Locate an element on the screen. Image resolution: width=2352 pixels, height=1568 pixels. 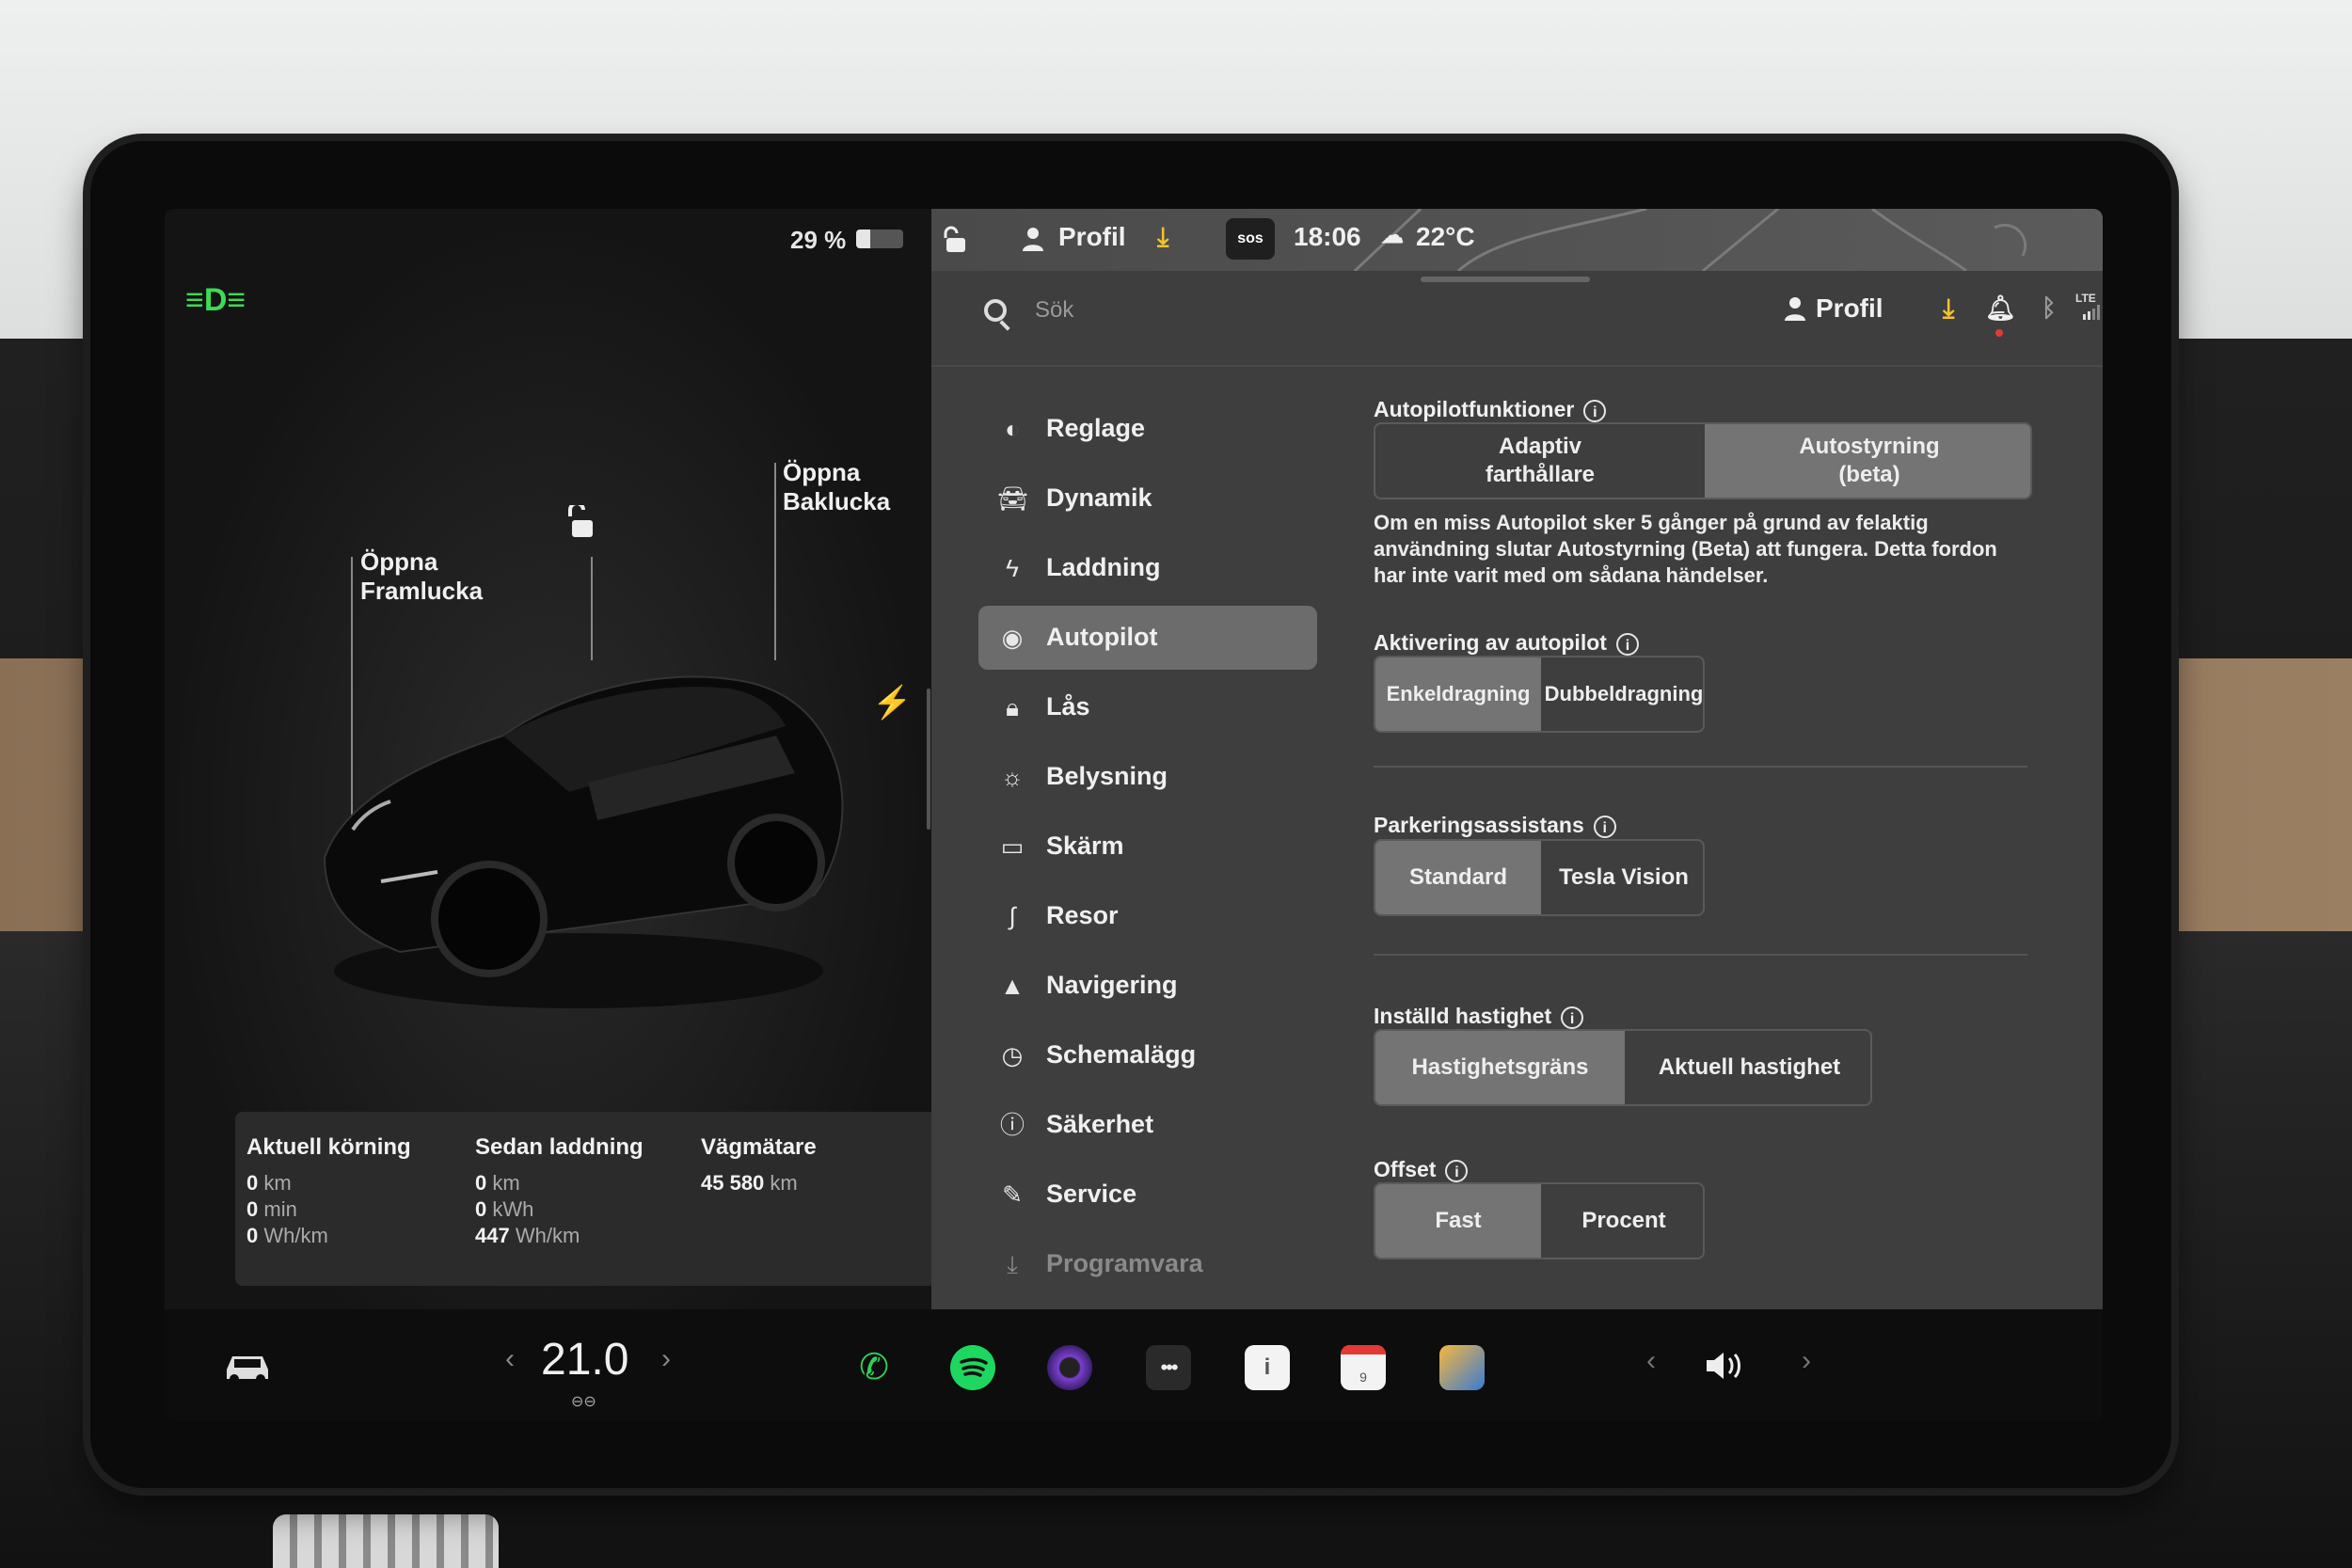
weather-icon: ☁ is located at coordinates (1392, 235).